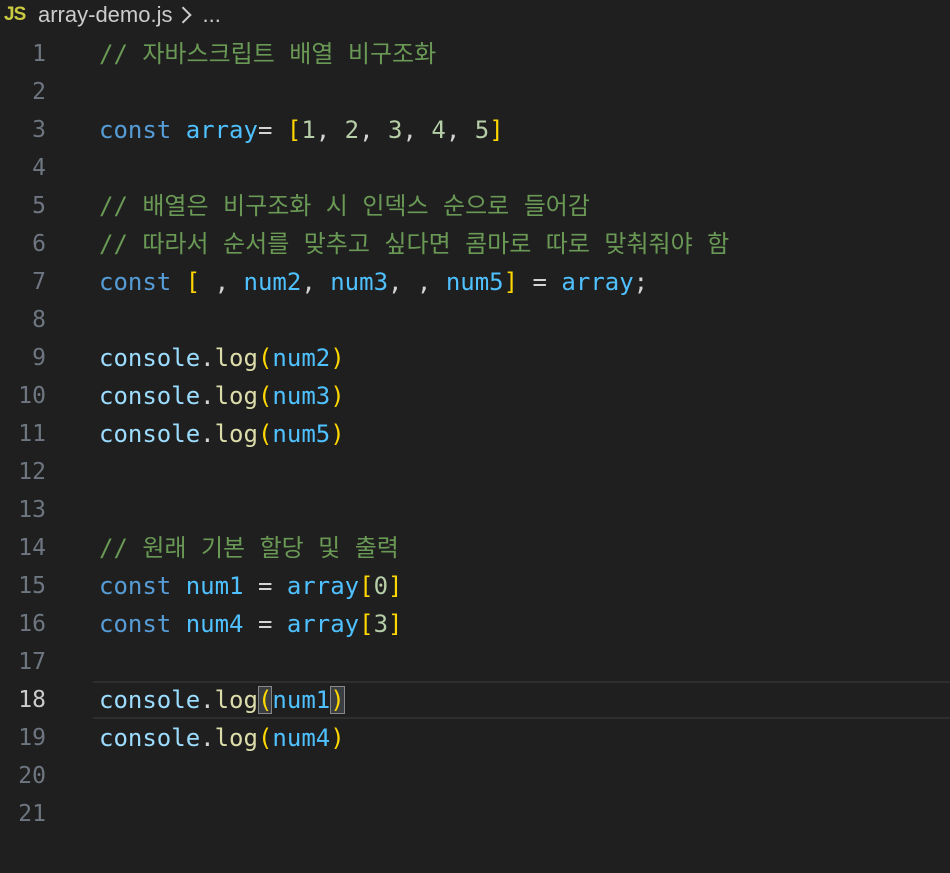 The image size is (950, 873). I want to click on javascript-file-icon: JS, so click(15, 14).